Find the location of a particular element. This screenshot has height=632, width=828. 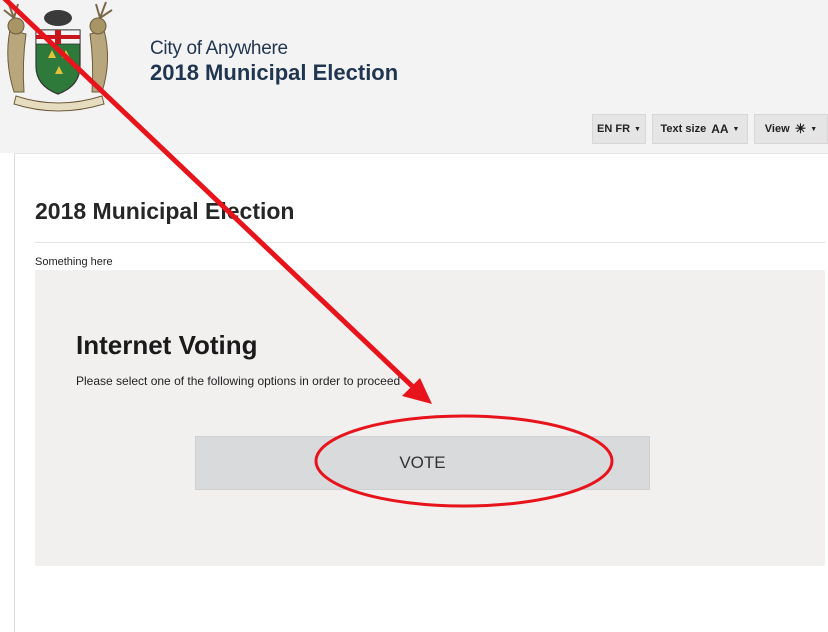

text-size-dropdown: Text size AA ▼ is located at coordinates (700, 129).